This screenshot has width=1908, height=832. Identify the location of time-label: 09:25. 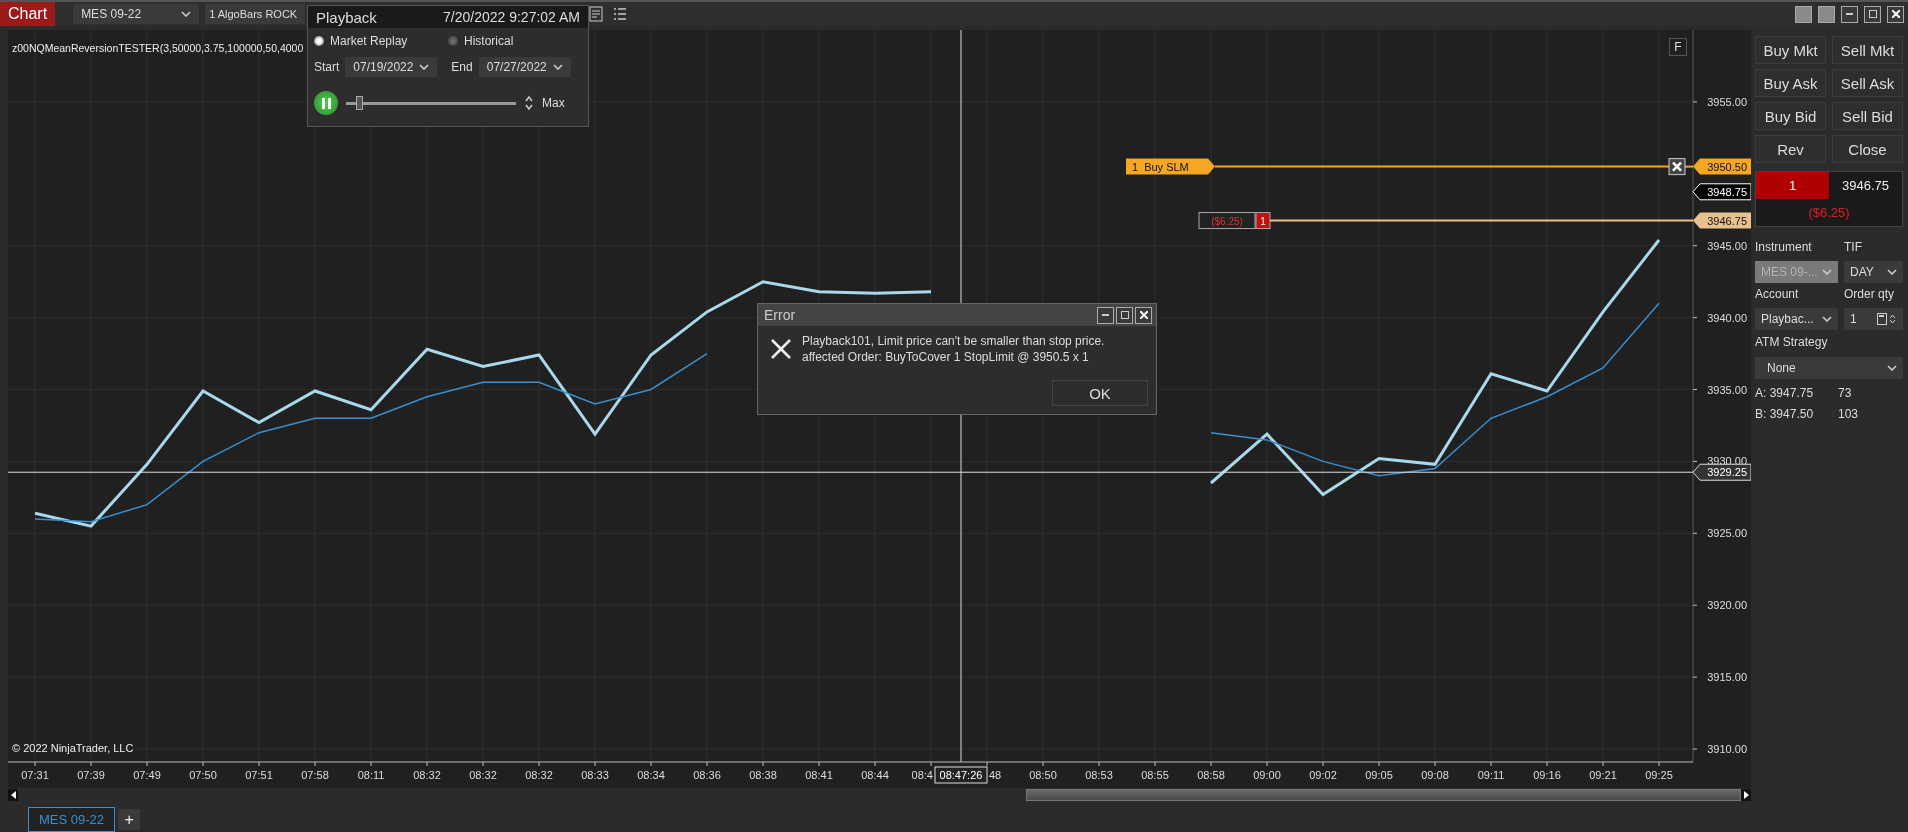
(1659, 775).